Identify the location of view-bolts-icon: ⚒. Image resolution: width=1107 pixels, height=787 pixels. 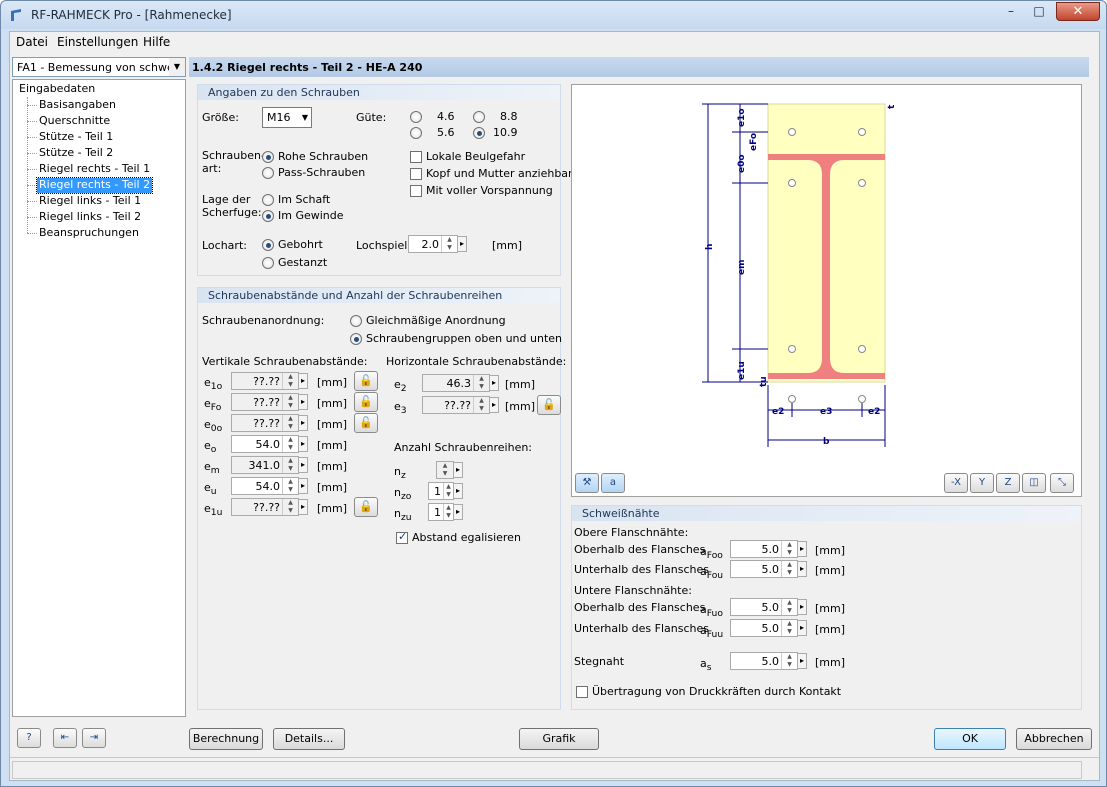
(587, 483).